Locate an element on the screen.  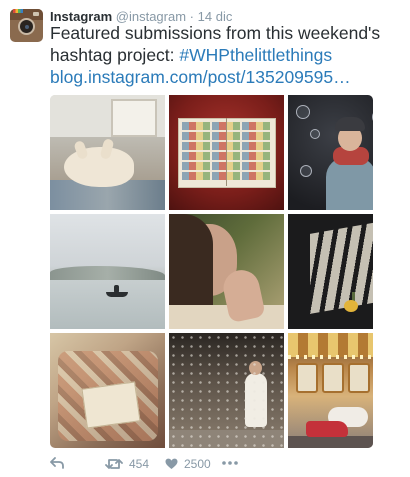
like-button: 2500 is located at coordinates (188, 464).